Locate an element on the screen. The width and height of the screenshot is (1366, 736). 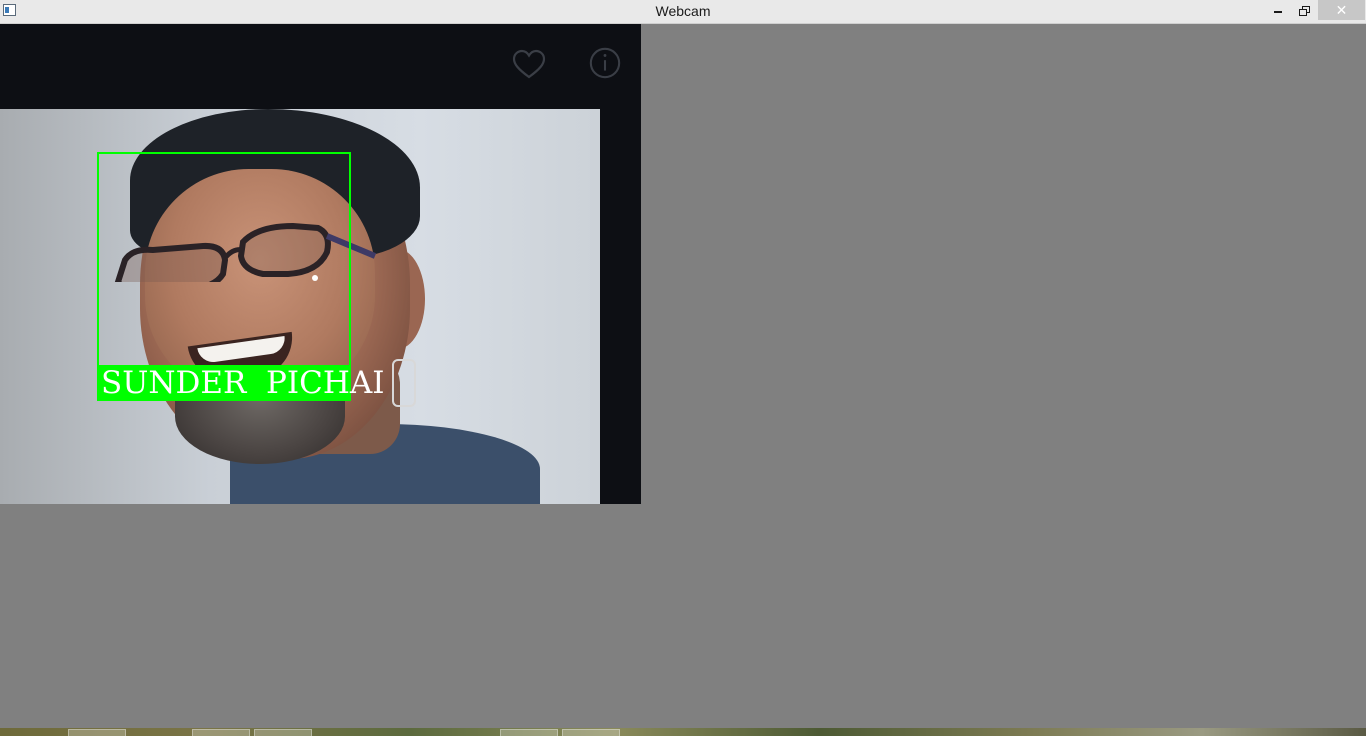
subject-earring is located at coordinates (404, 383).